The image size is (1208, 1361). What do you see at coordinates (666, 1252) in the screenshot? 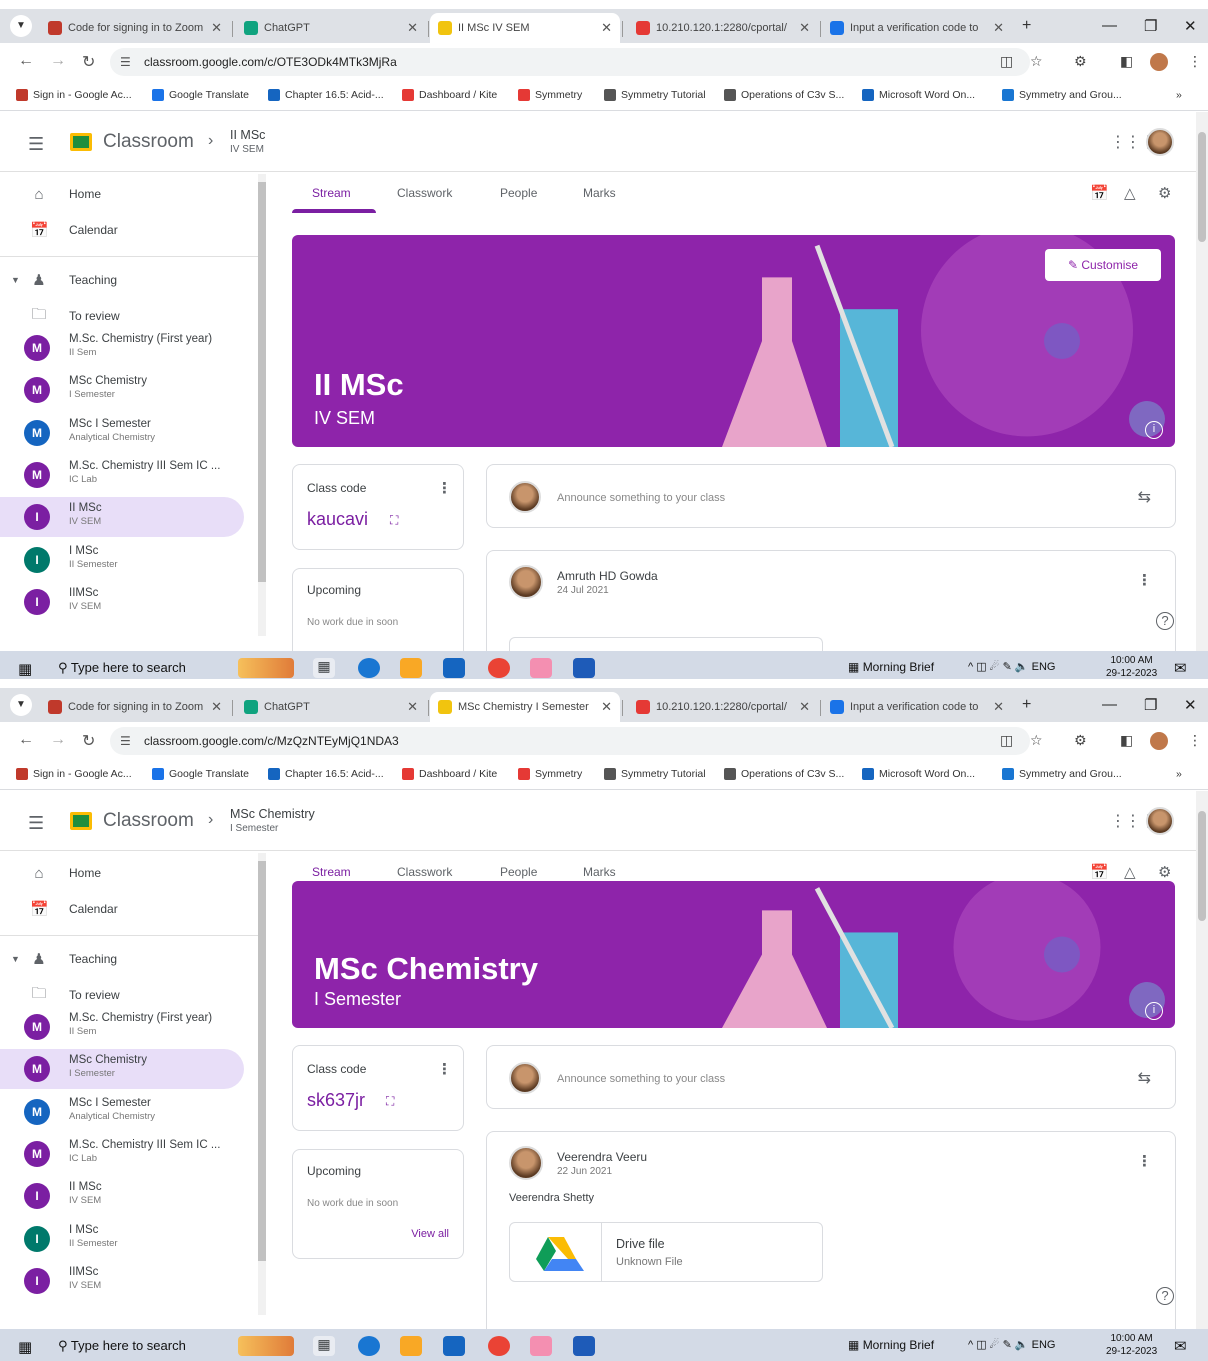
I see `drive-file-attachment: Drive file Unknown File` at bounding box center [666, 1252].